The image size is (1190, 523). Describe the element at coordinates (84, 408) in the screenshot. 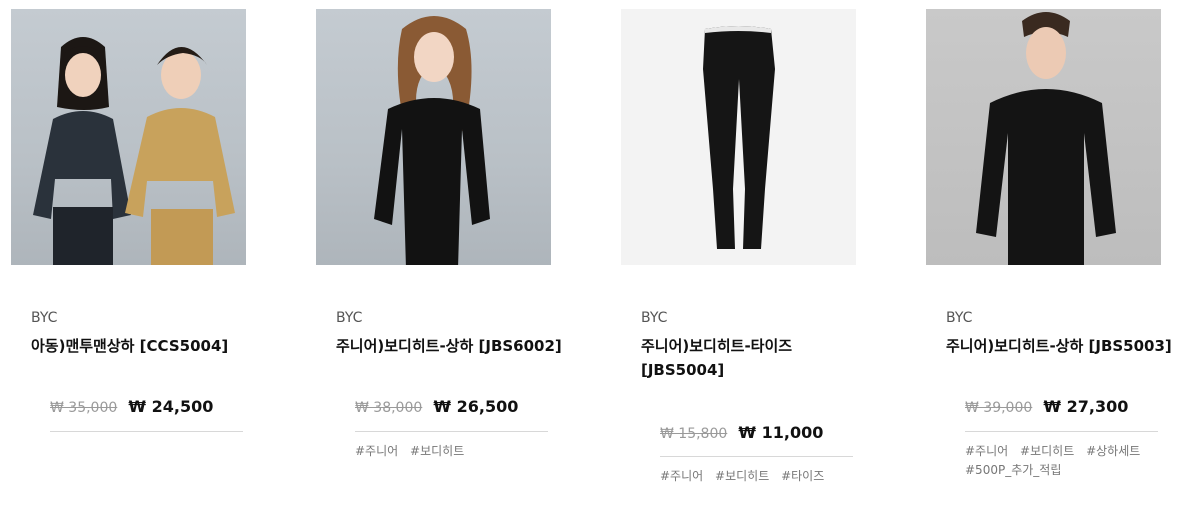

I see `original-price: ₩ 35,000` at that location.